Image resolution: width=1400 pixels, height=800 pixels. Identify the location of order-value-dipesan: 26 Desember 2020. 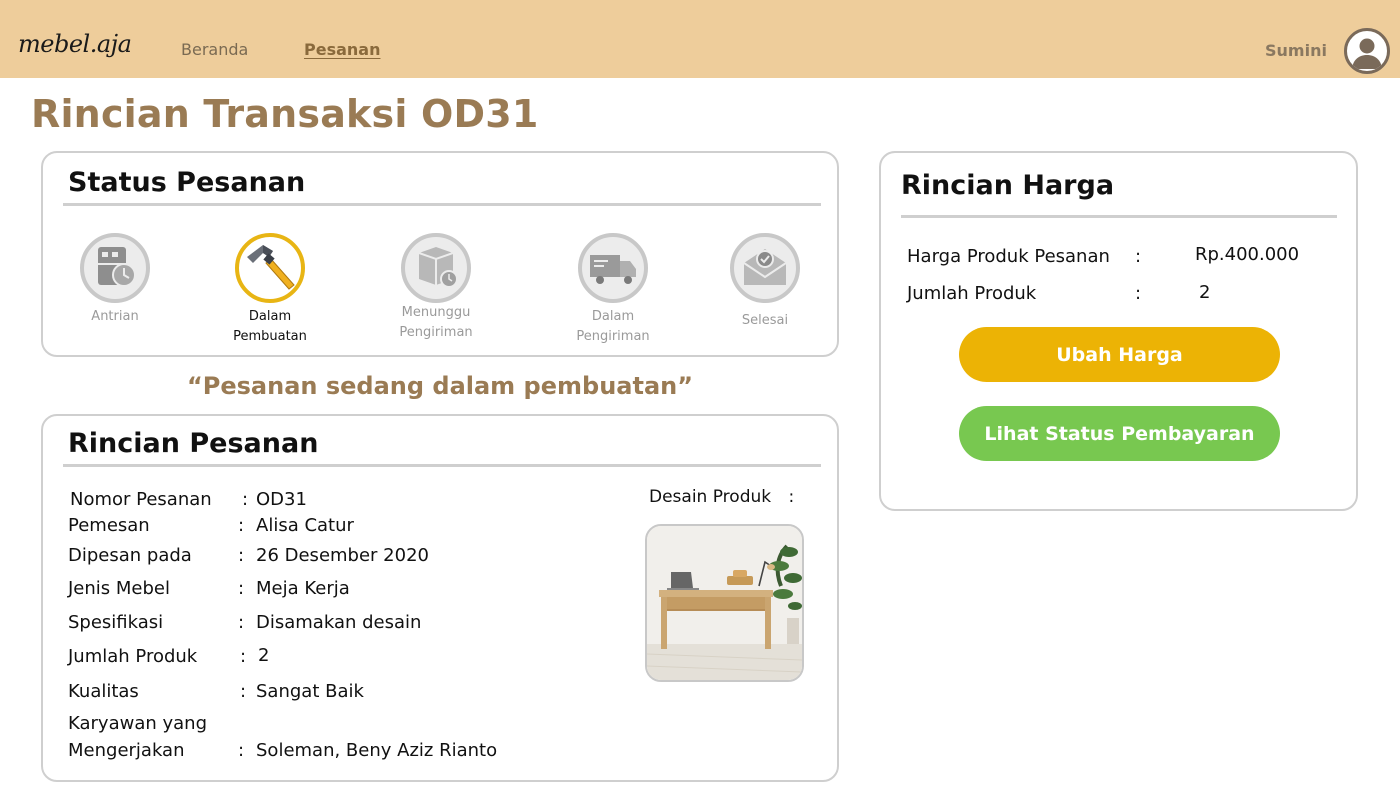
(342, 555).